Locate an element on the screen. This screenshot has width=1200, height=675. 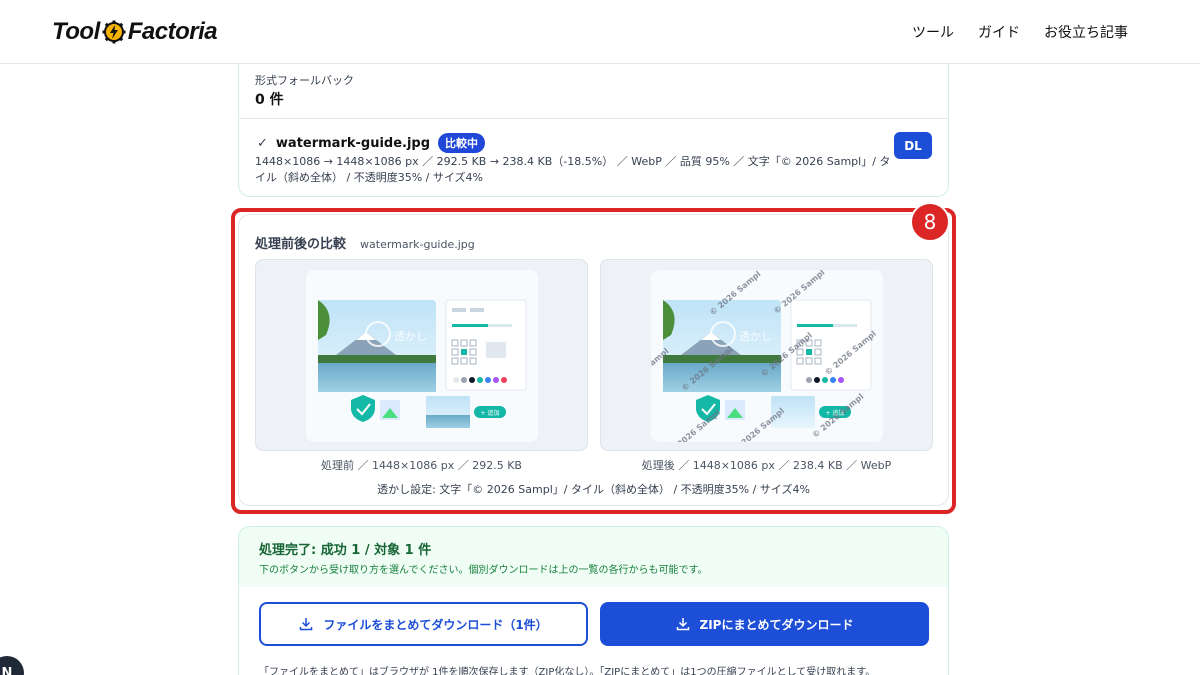
download-zip-button: ZIPにまとめてダウンロード is located at coordinates (764, 624).